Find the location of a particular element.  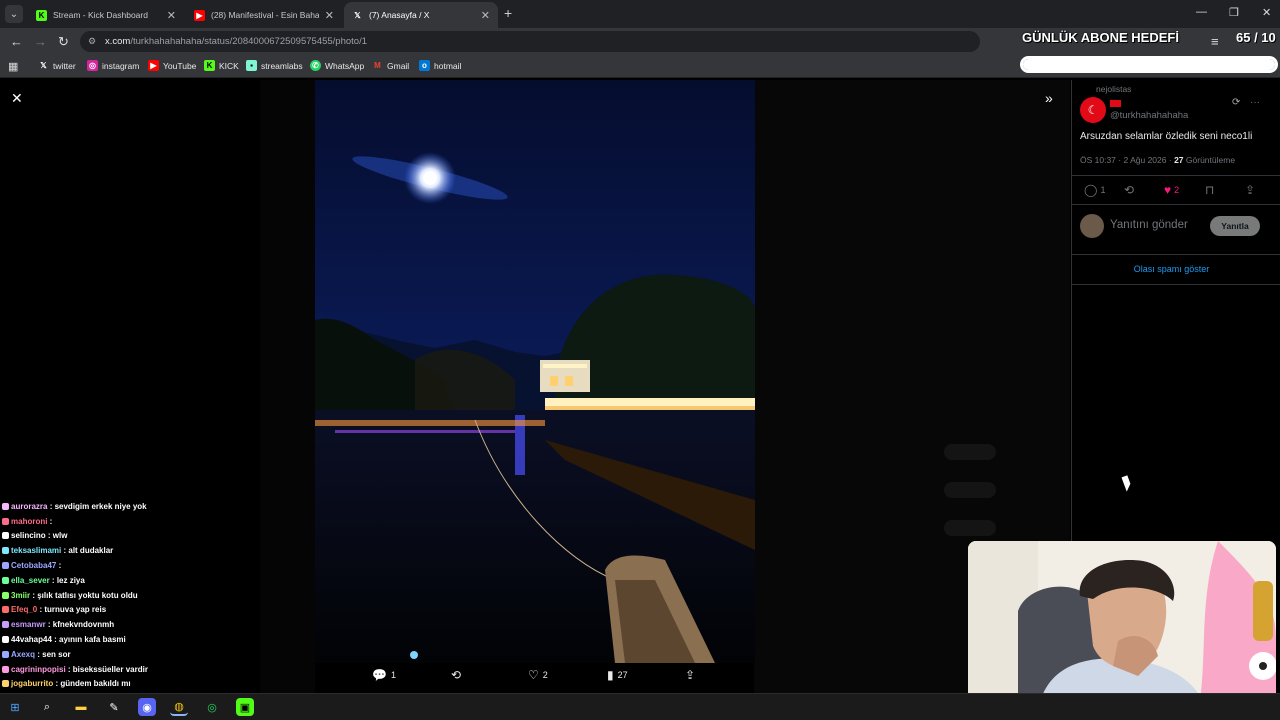

collapse-panel-icon: » is located at coordinates (1049, 98).